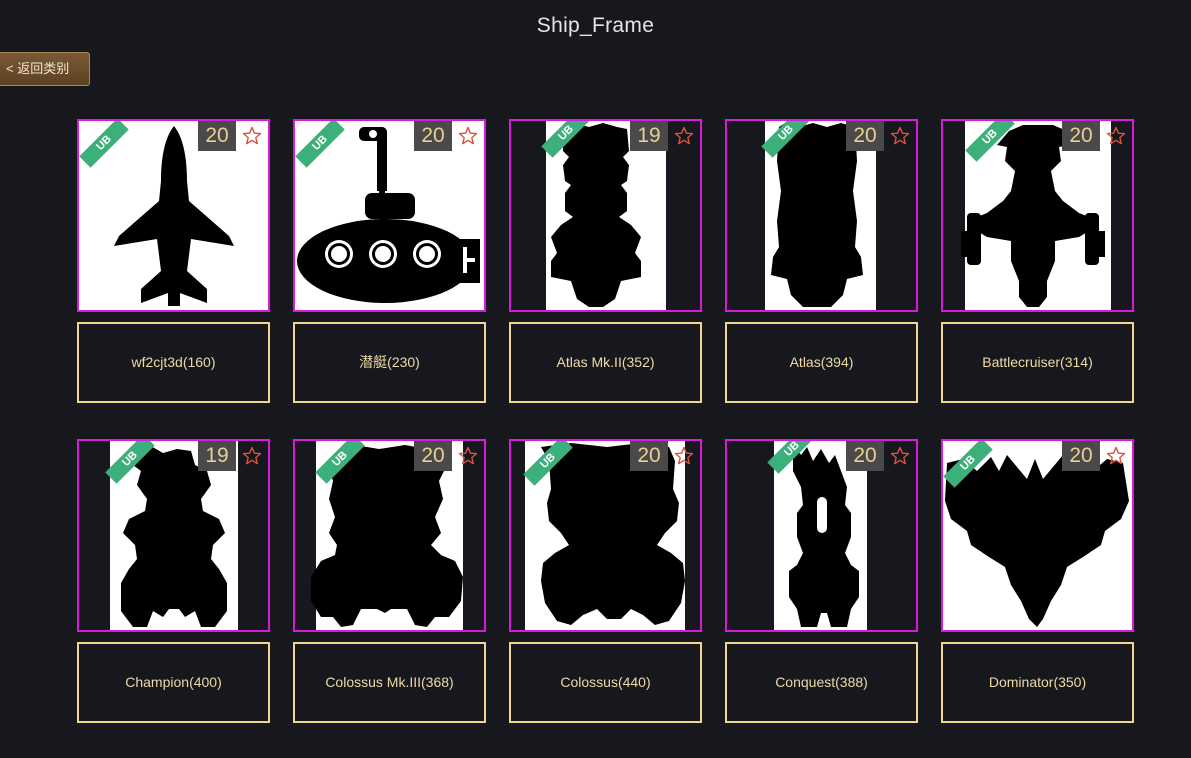 The height and width of the screenshot is (758, 1191). What do you see at coordinates (173, 682) in the screenshot?
I see `ship-name-button: Champion(400)` at bounding box center [173, 682].